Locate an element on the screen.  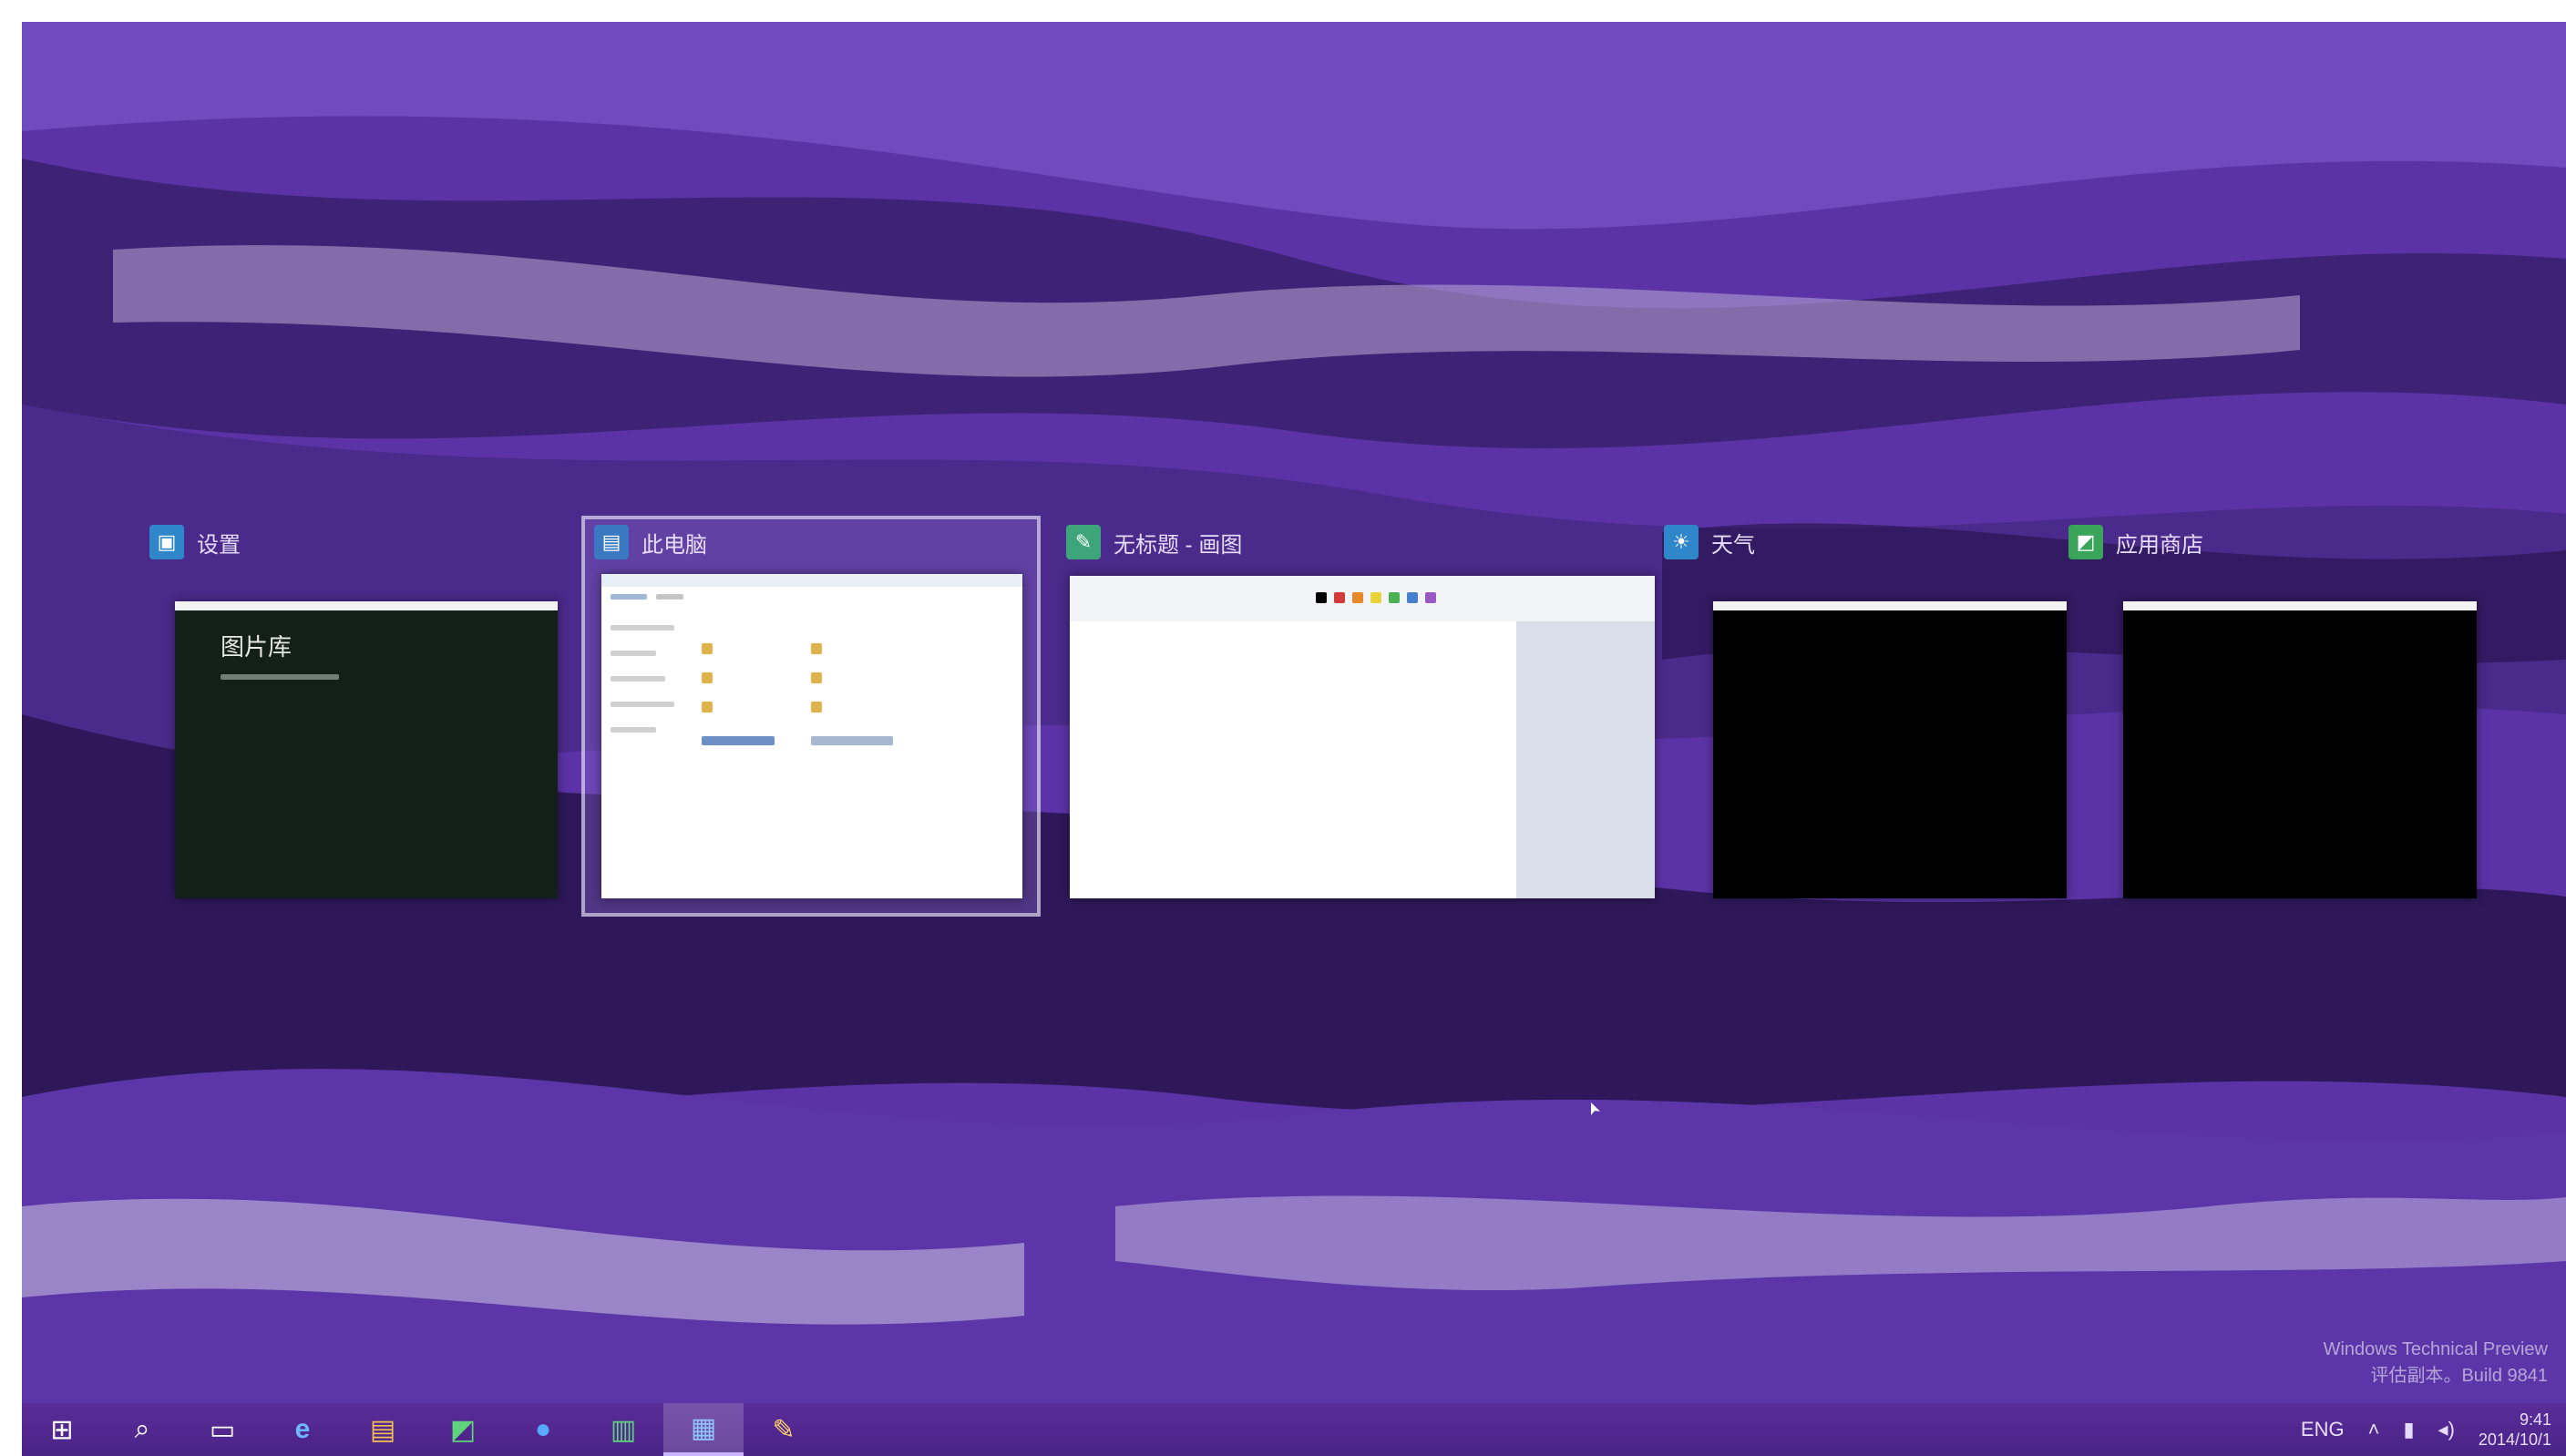
task-title-settings: ▣ 设置 is located at coordinates (195, 542).